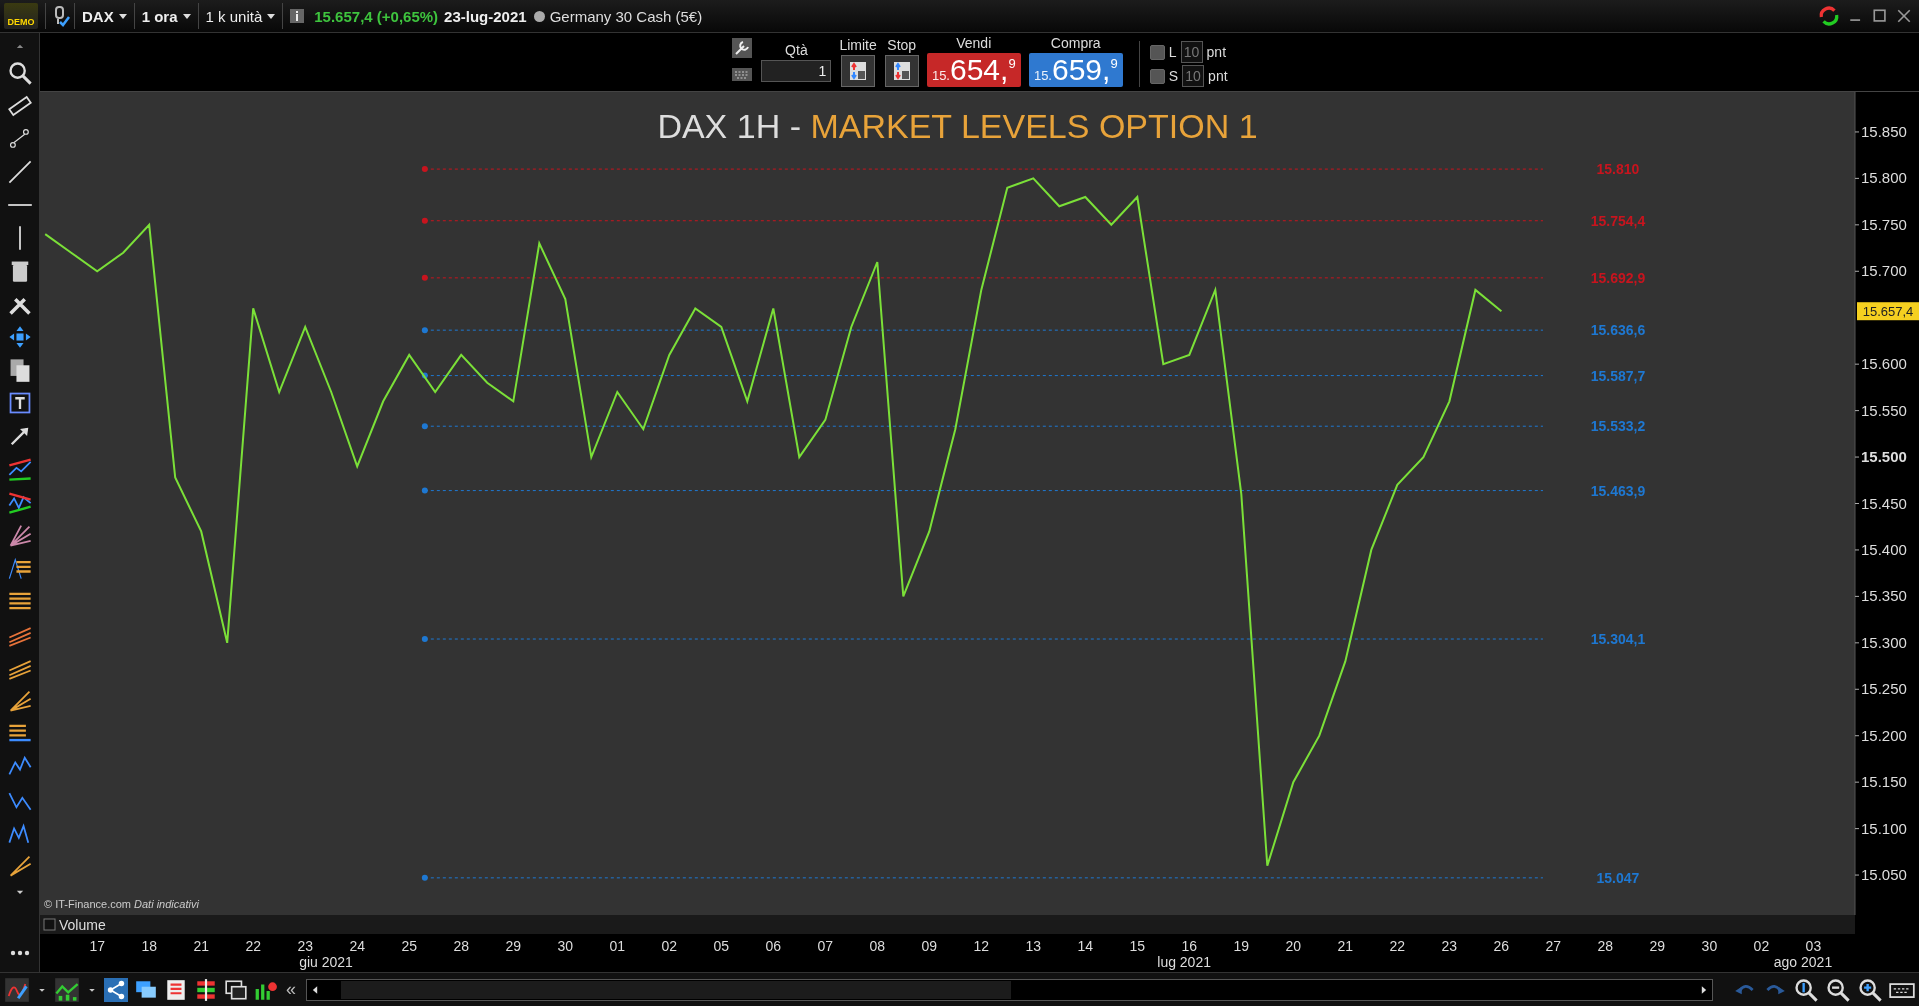  Describe the element at coordinates (176, 989) in the screenshot. I see `list-icon` at that location.